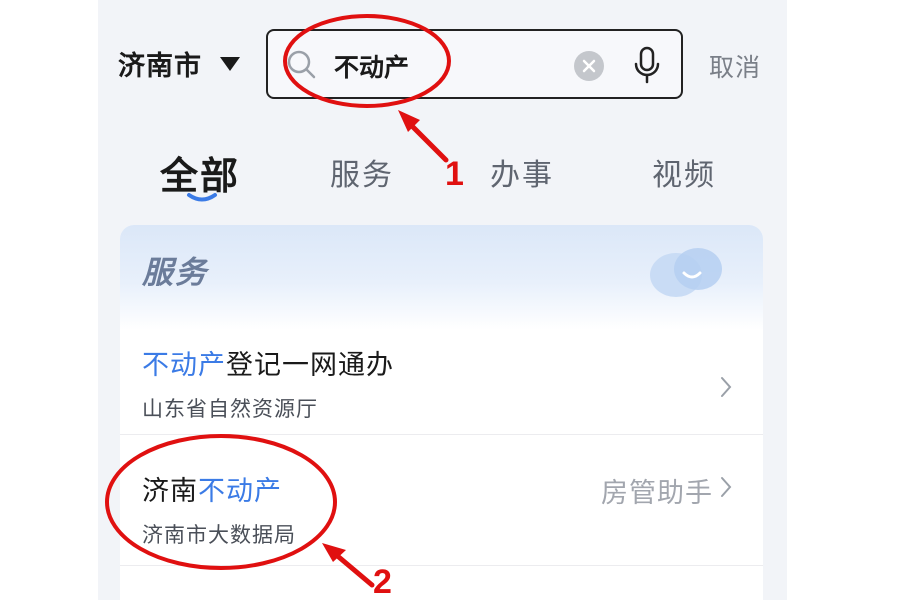 The image size is (900, 602). What do you see at coordinates (589, 66) in the screenshot?
I see `clear-icon` at bounding box center [589, 66].